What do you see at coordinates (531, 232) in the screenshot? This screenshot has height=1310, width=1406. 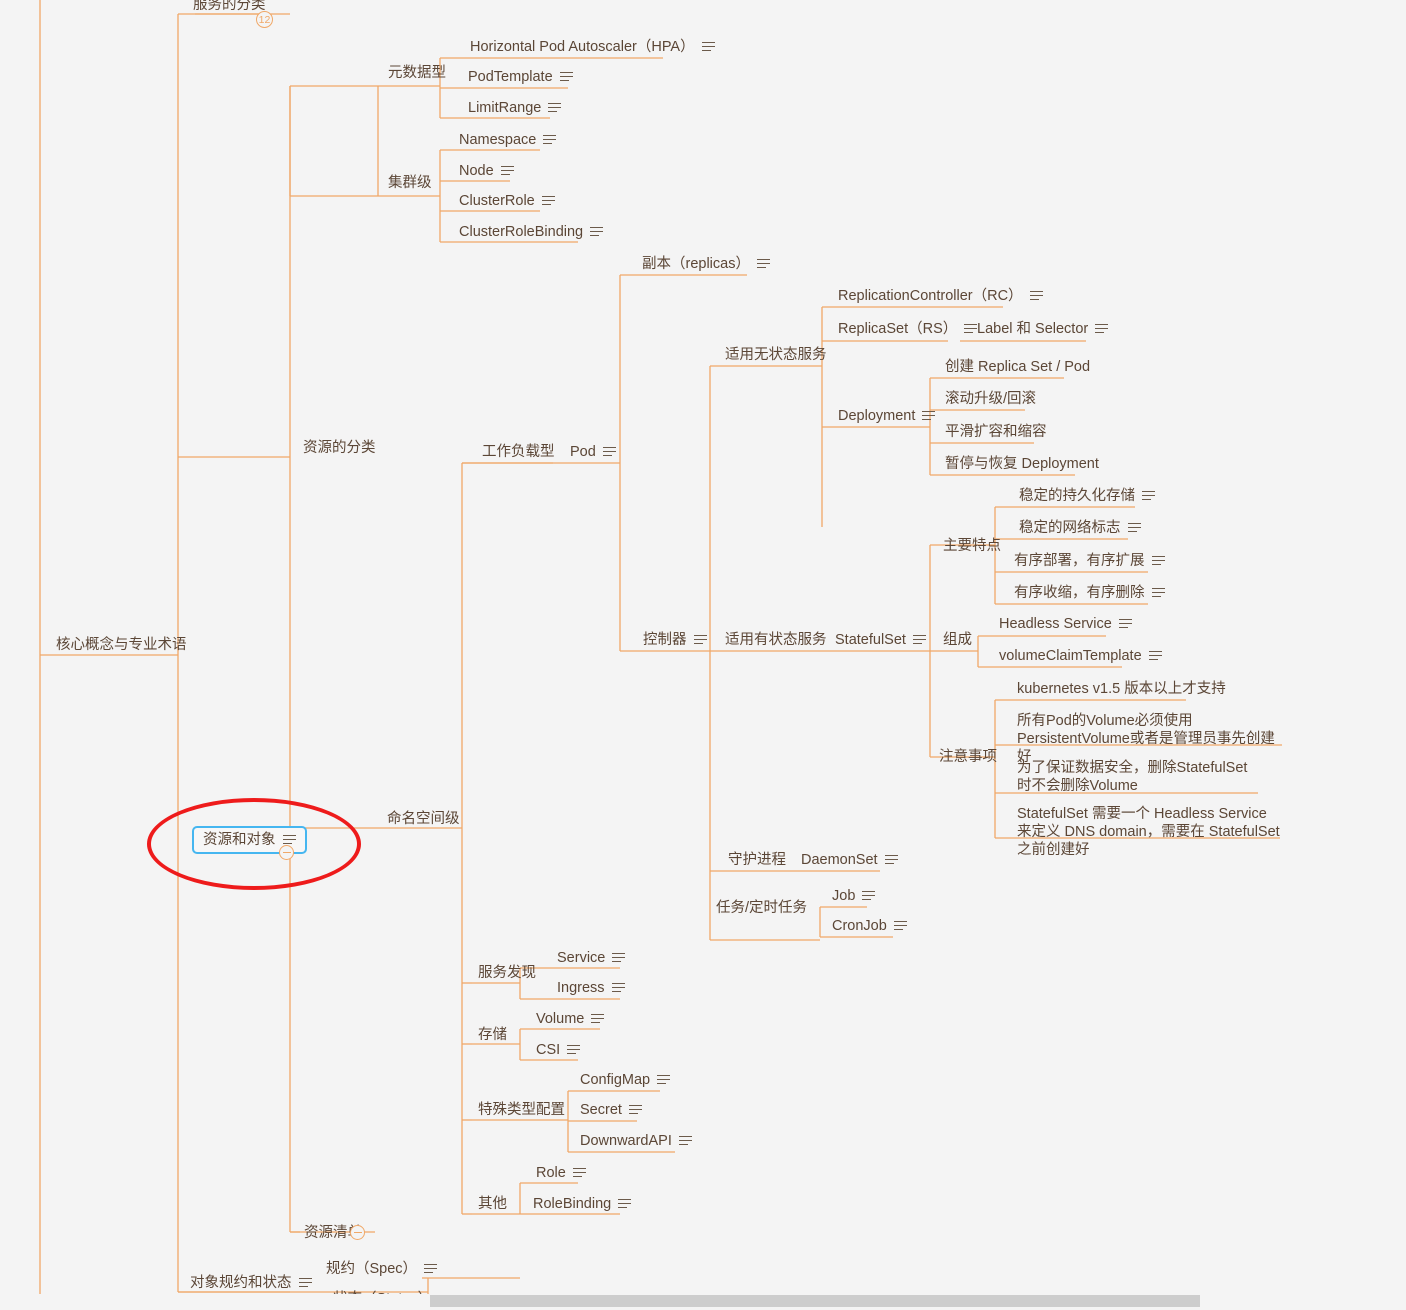 I see `node-cluster-role-binding: ClusterRoleBinding` at bounding box center [531, 232].